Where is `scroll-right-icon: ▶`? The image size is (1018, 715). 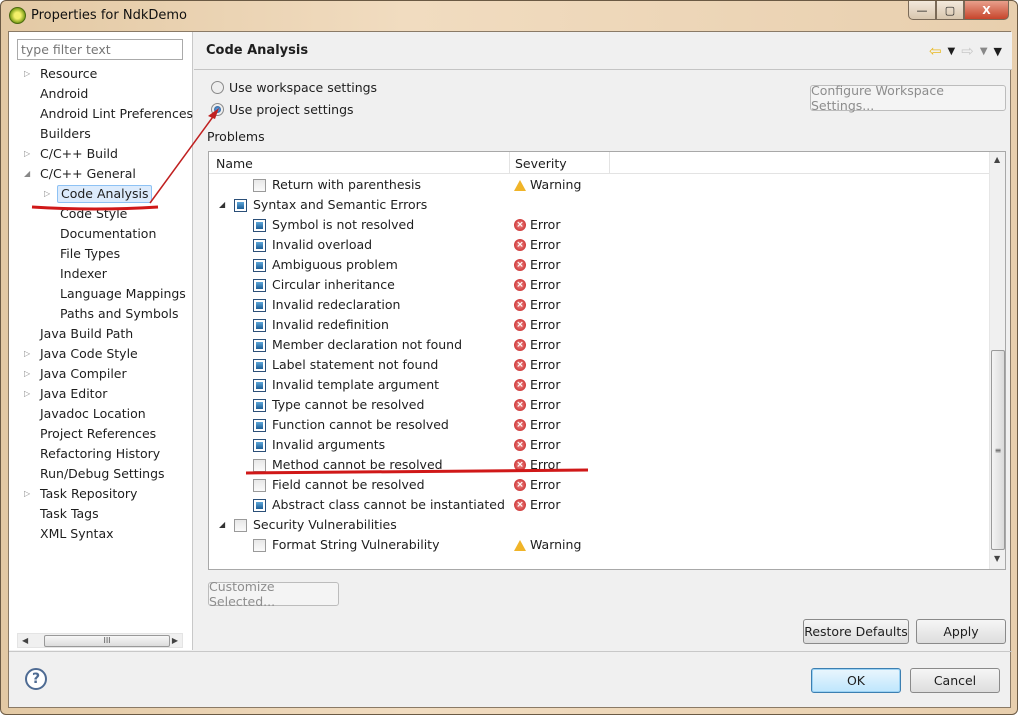 scroll-right-icon: ▶ is located at coordinates (175, 640).